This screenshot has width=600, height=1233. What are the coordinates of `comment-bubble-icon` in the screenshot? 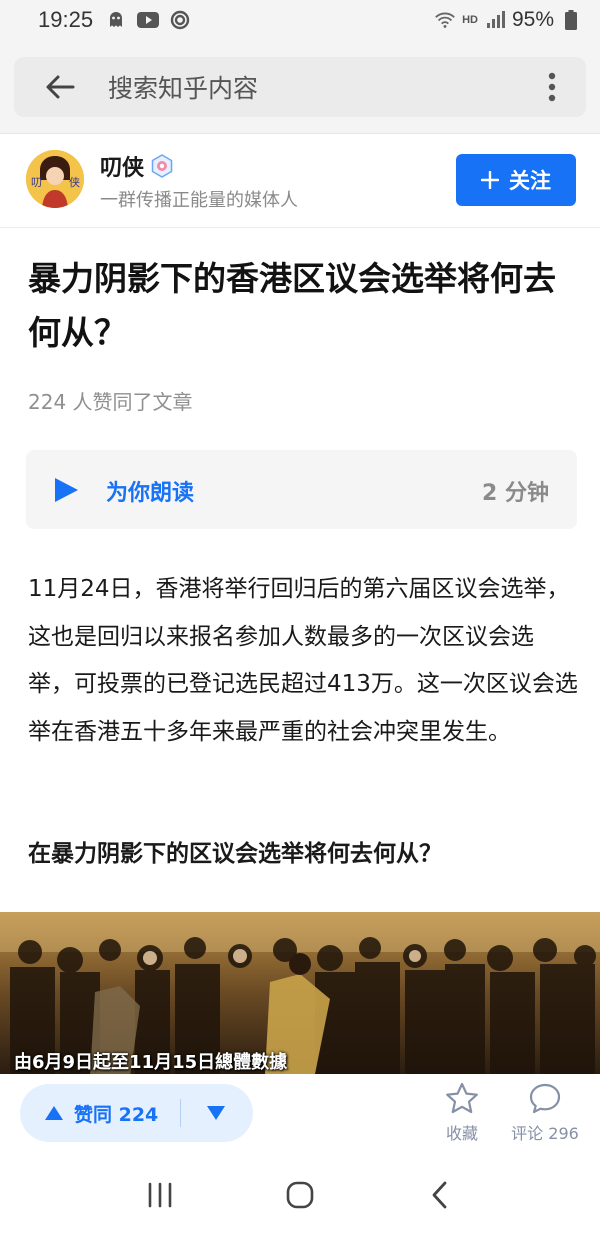 It's located at (545, 1098).